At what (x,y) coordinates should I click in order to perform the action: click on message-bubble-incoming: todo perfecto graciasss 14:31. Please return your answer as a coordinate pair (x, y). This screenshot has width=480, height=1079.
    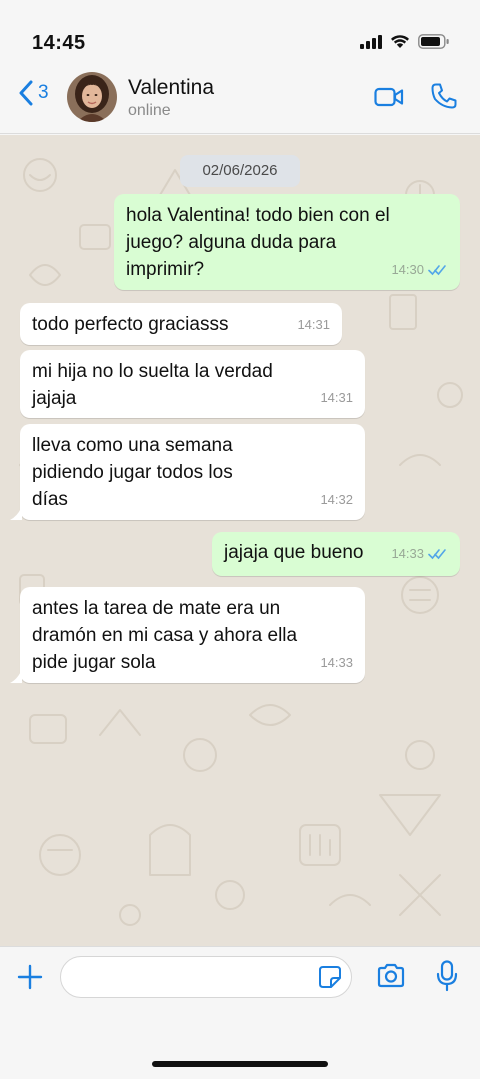
    Looking at the image, I should click on (181, 324).